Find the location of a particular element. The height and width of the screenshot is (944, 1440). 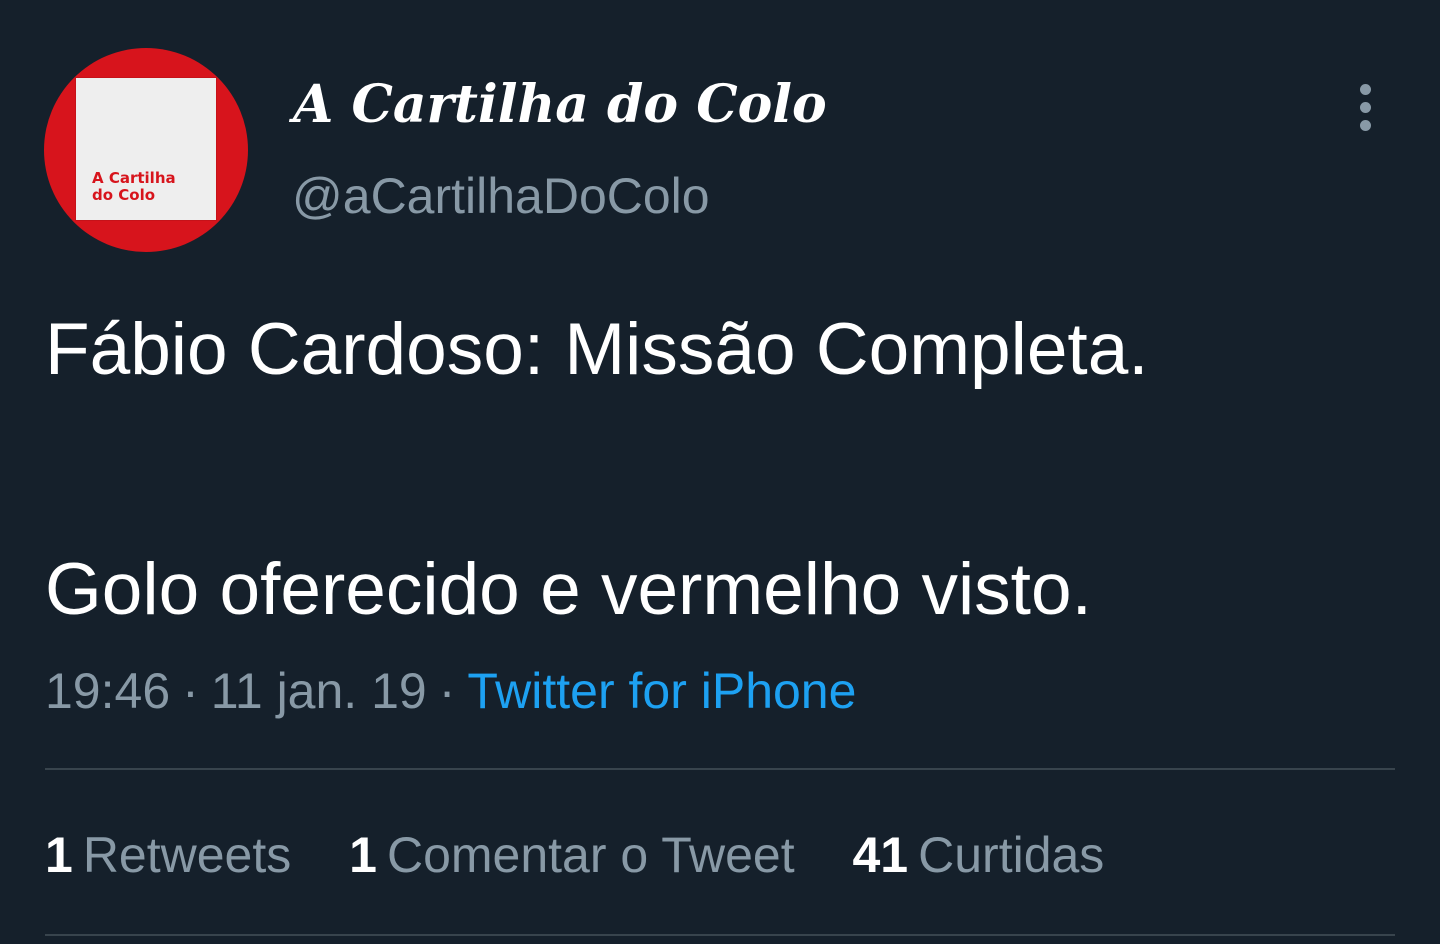

tweet-time: 19:46 is located at coordinates (108, 691).